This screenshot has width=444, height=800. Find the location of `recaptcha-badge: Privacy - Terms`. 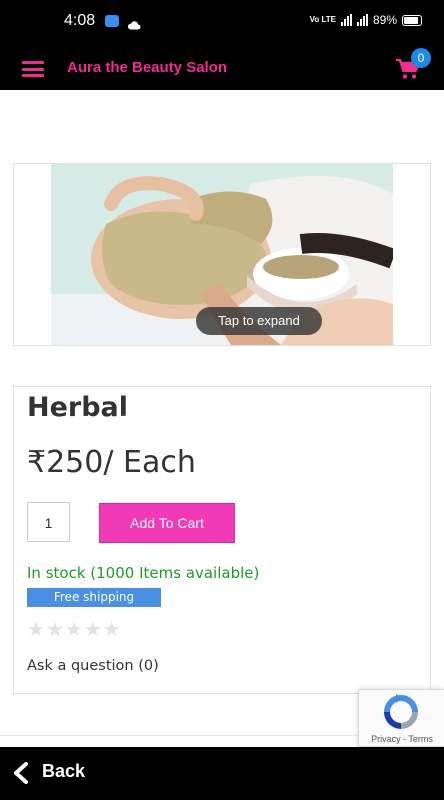

recaptcha-badge: Privacy - Terms is located at coordinates (401, 718).